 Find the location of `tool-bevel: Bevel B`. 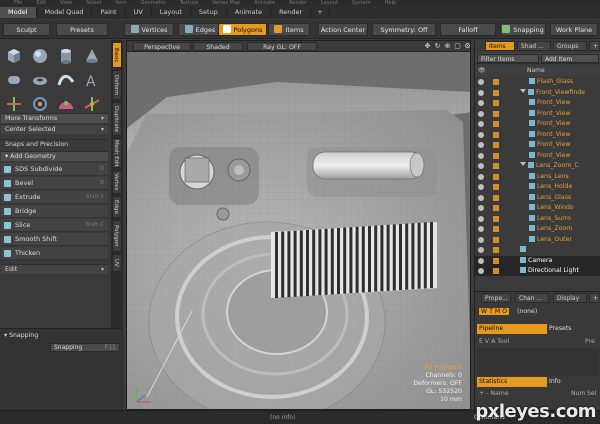

tool-bevel: Bevel B is located at coordinates (54, 183).